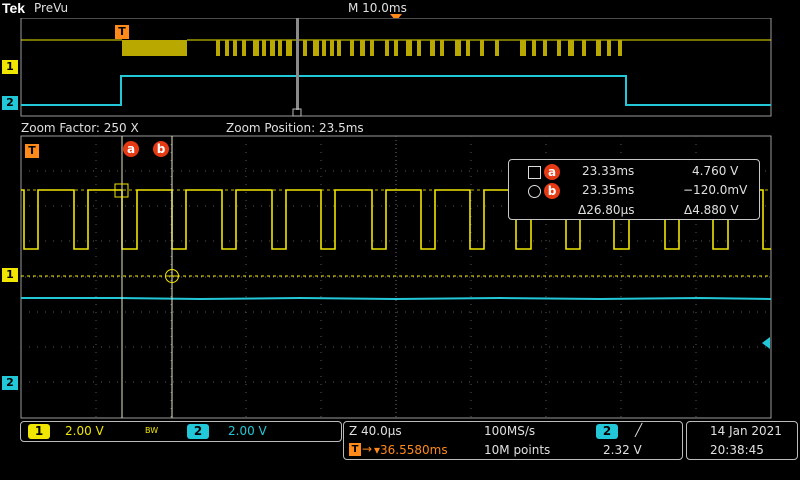  What do you see at coordinates (715, 190) in the screenshot?
I see `readout-b-voltage: −120.0mV` at bounding box center [715, 190].